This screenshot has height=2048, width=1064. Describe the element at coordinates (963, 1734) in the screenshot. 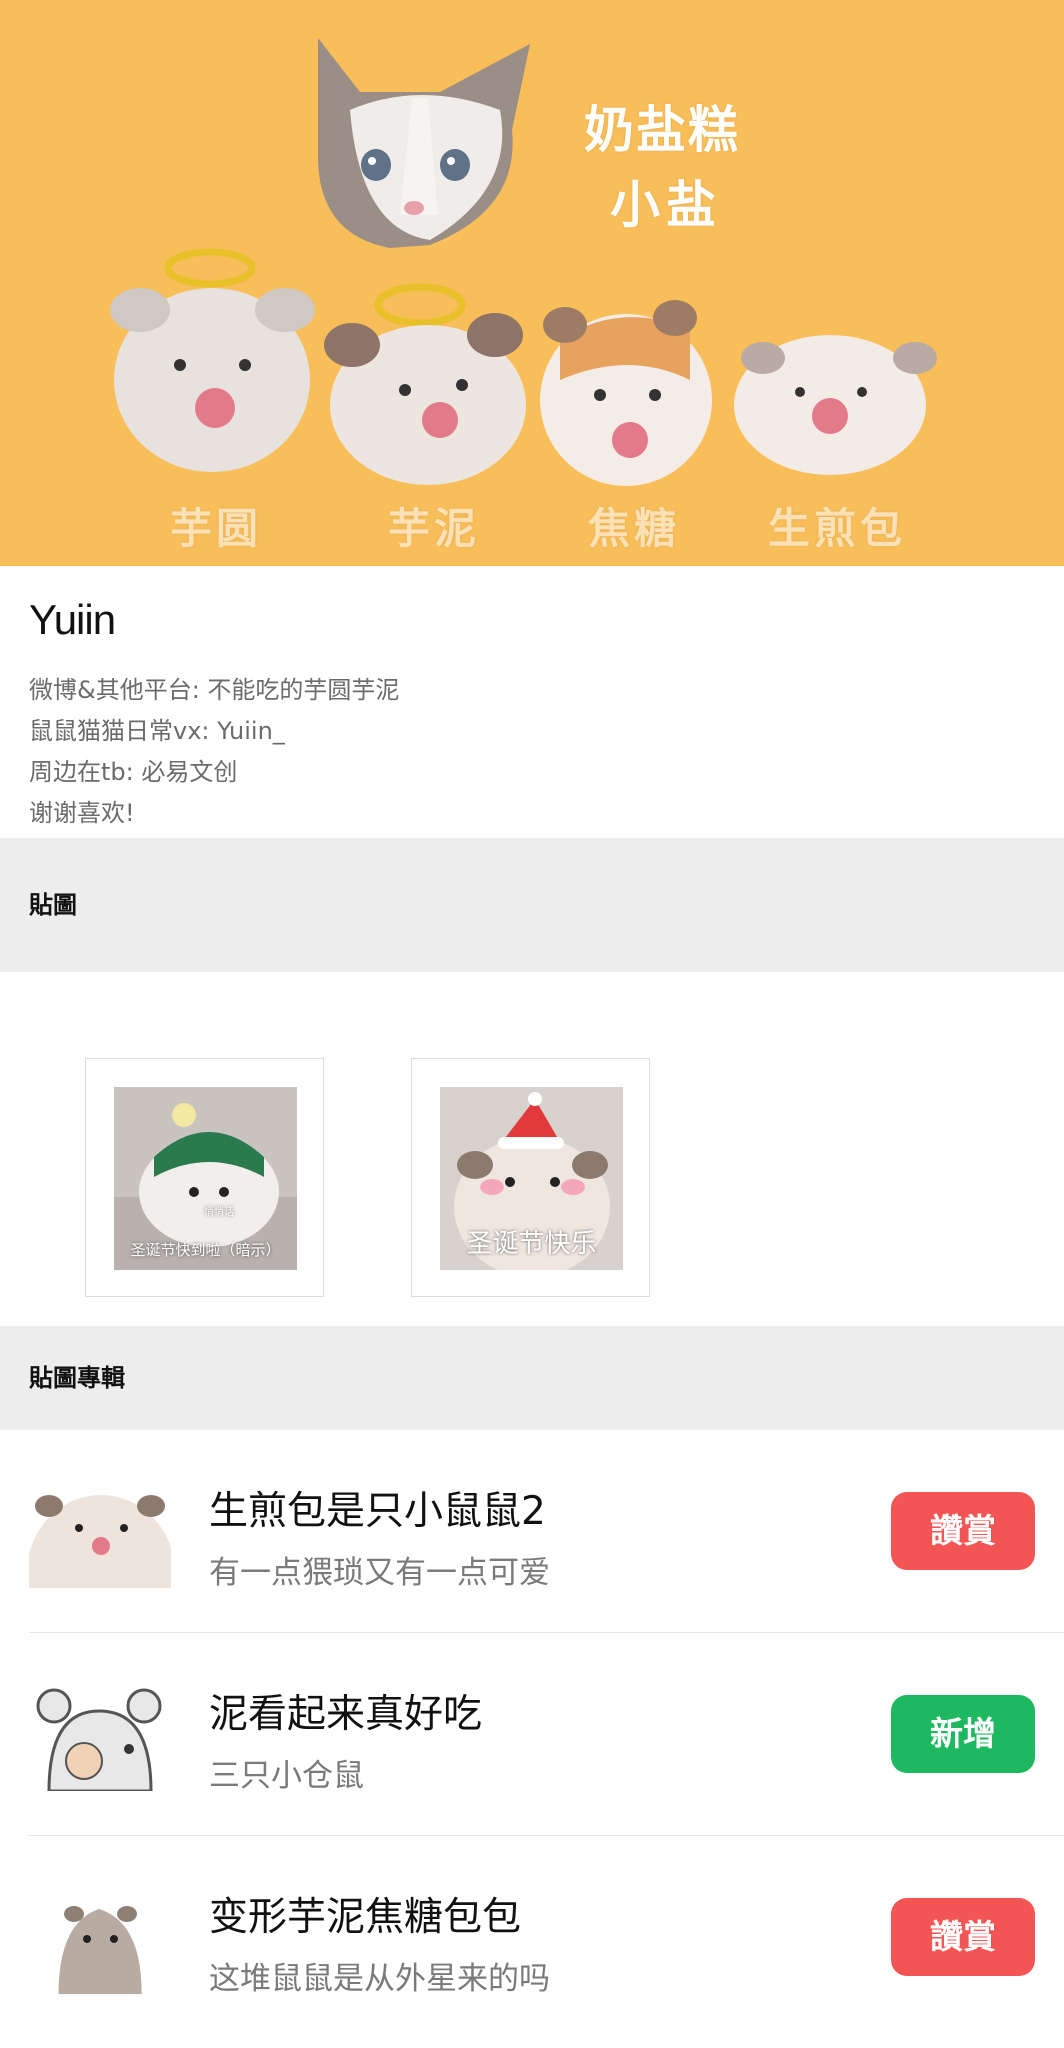

I see `add-button: 新增` at that location.